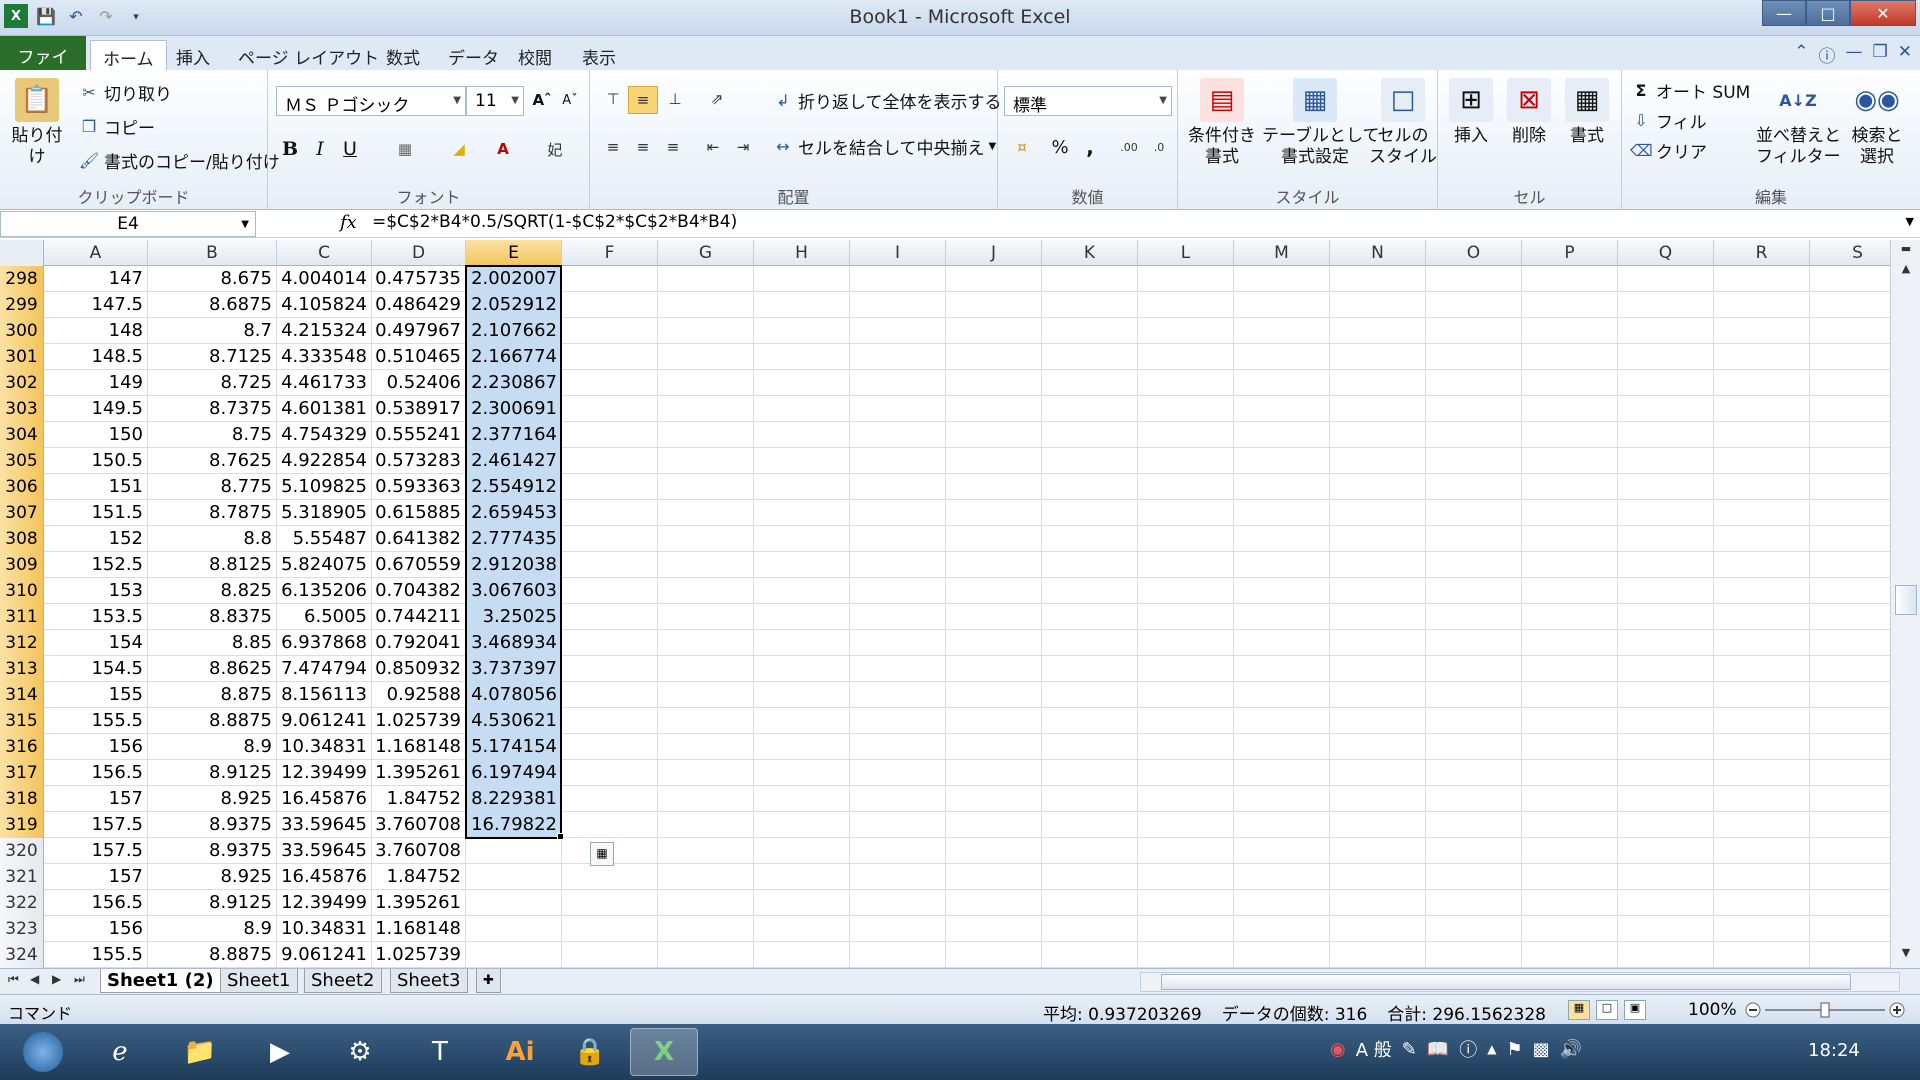 The width and height of the screenshot is (1920, 1080). What do you see at coordinates (43, 64) in the screenshot?
I see `tab-file: ファイル` at bounding box center [43, 64].